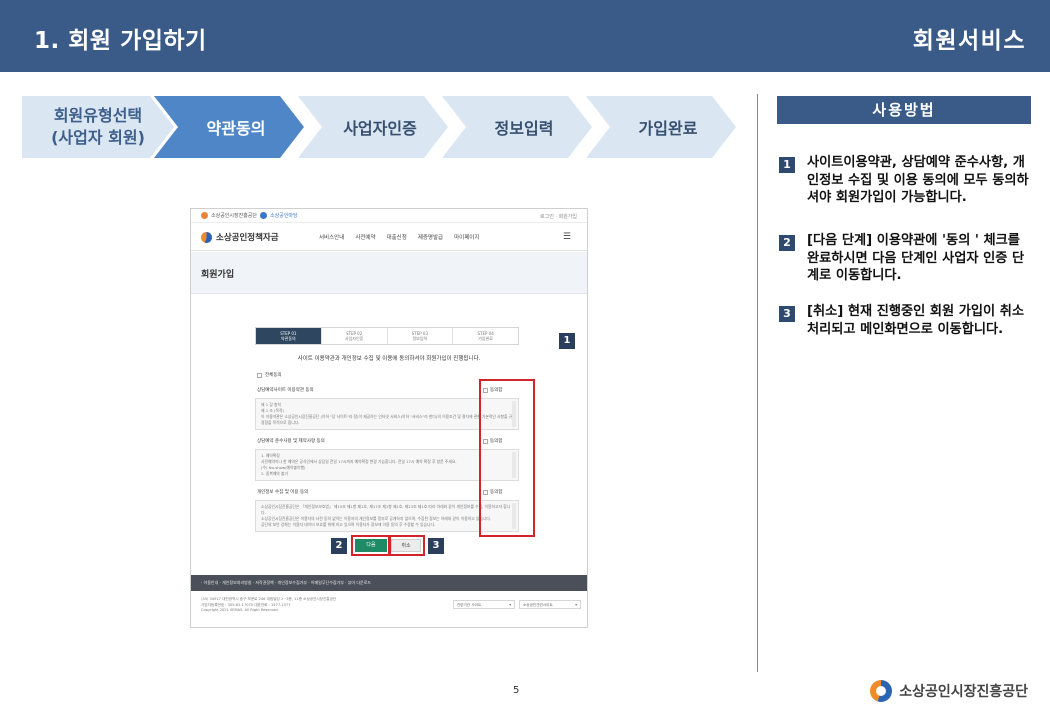 This screenshot has height=713, width=1050. What do you see at coordinates (969, 41) in the screenshot?
I see `section-title: 회원서비스` at bounding box center [969, 41].